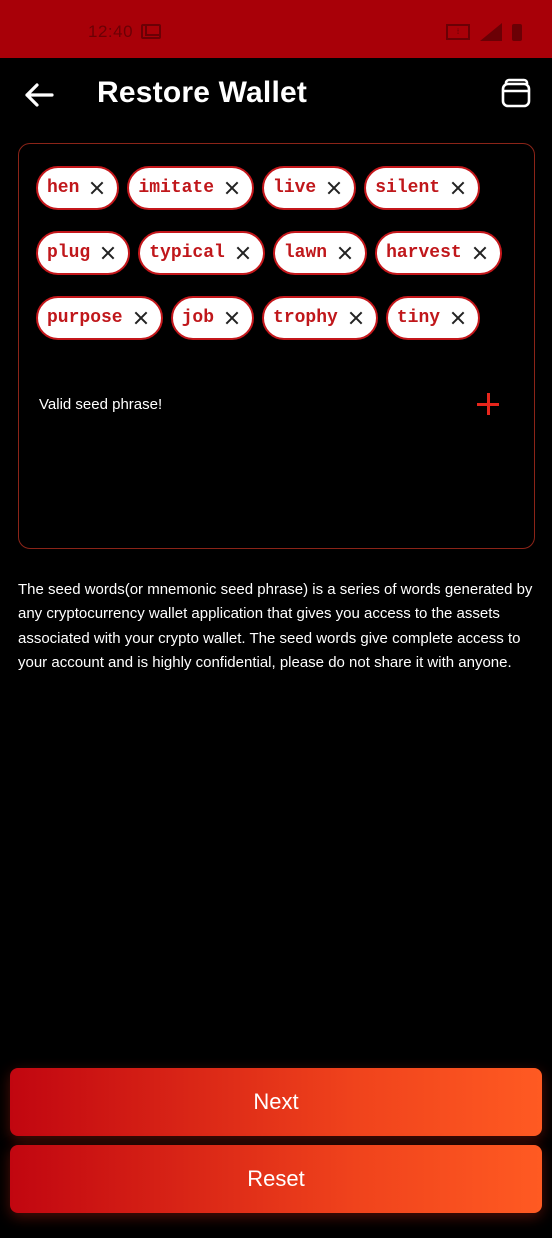 The width and height of the screenshot is (552, 1238). I want to click on app-header: Restore Wallet, so click(276, 95).